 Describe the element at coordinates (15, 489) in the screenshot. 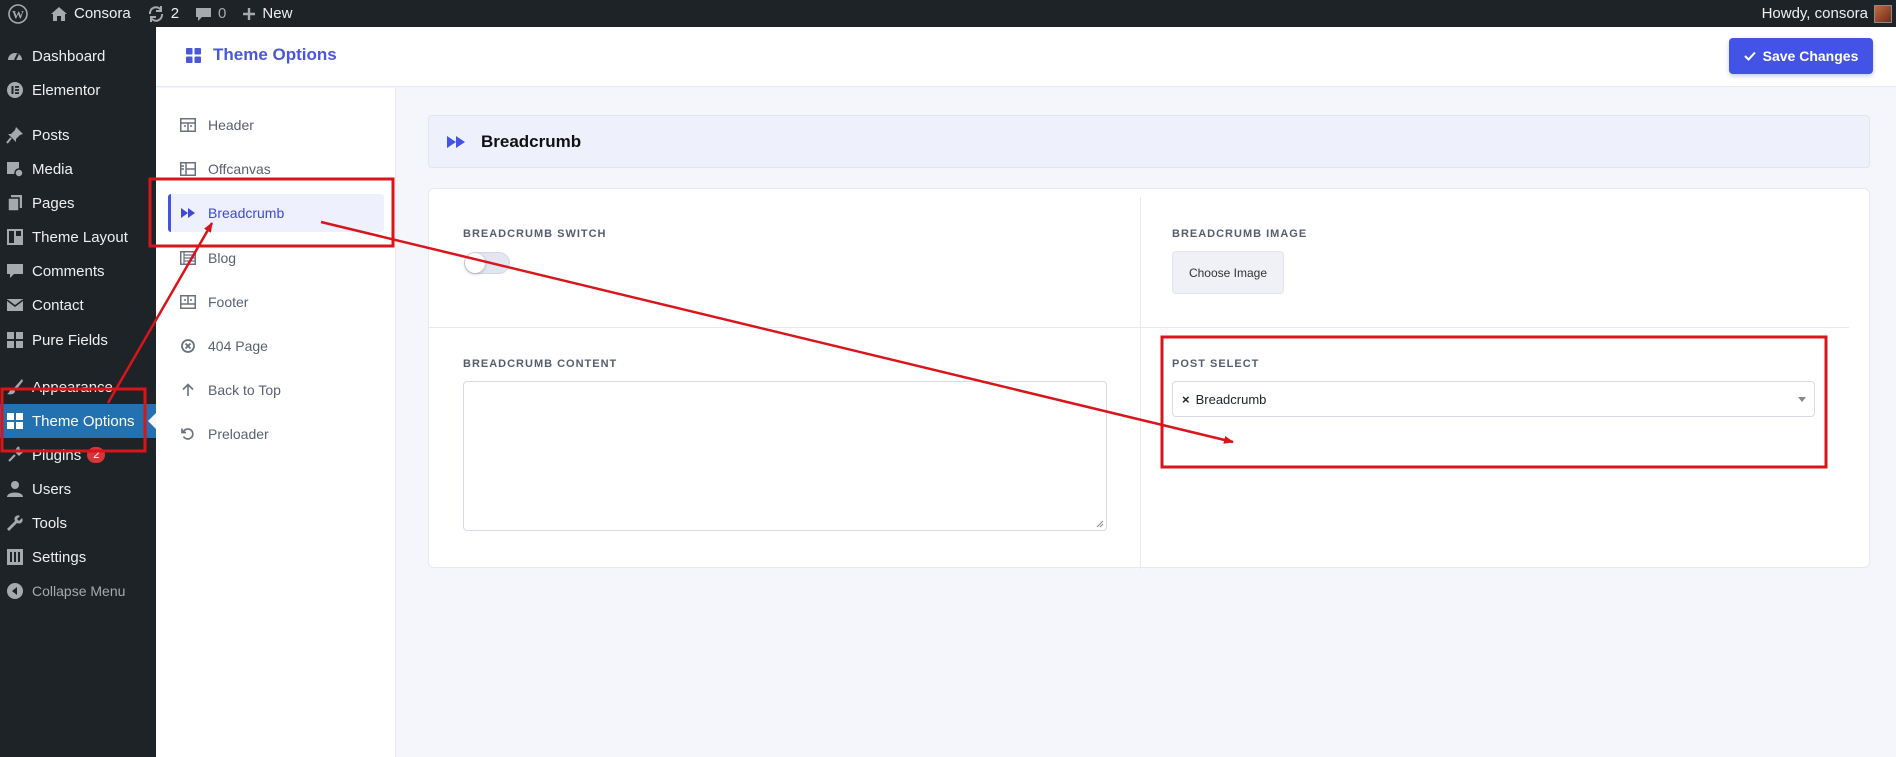

I see `user-icon` at that location.